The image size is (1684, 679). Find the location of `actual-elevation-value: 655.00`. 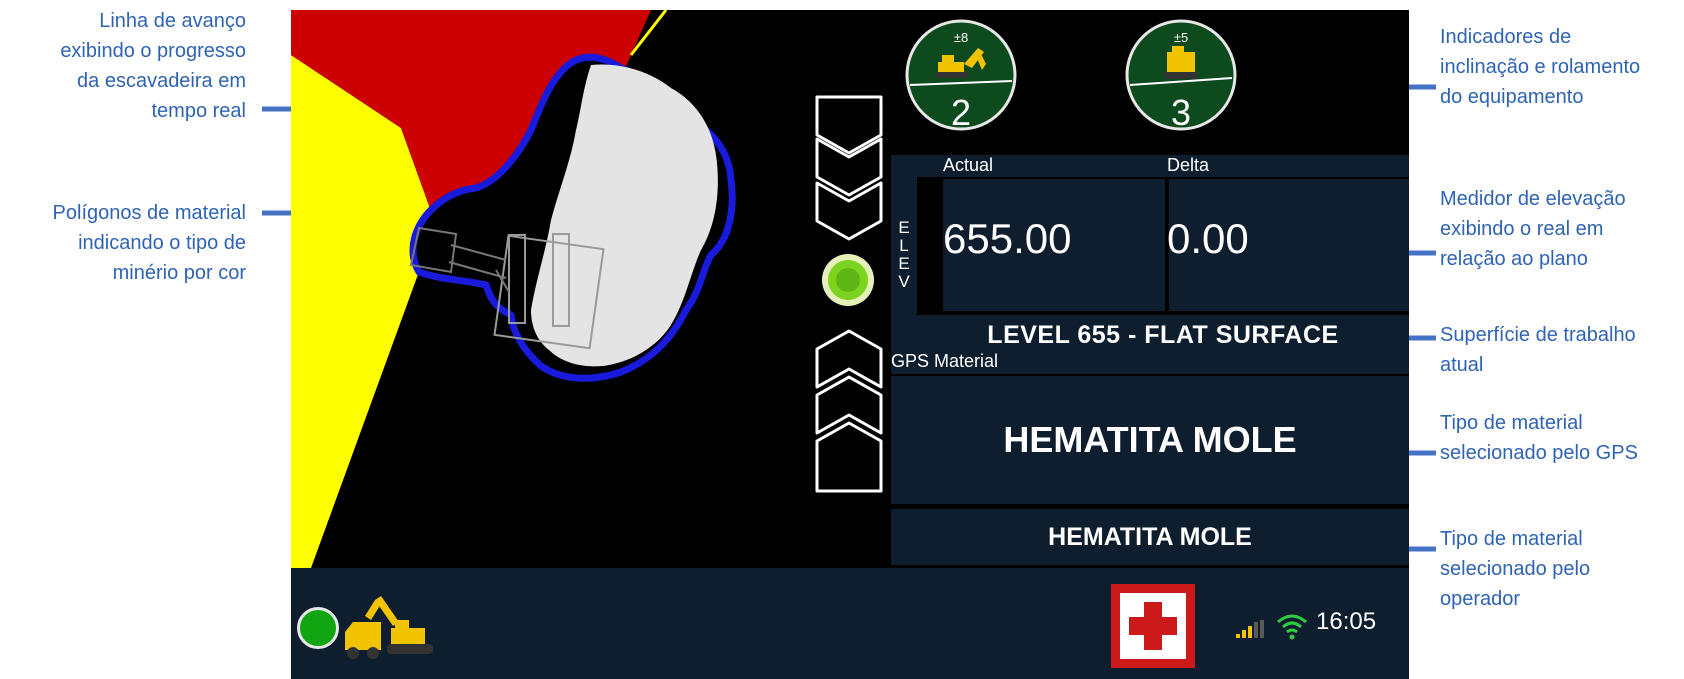

actual-elevation-value: 655.00 is located at coordinates (1007, 238).